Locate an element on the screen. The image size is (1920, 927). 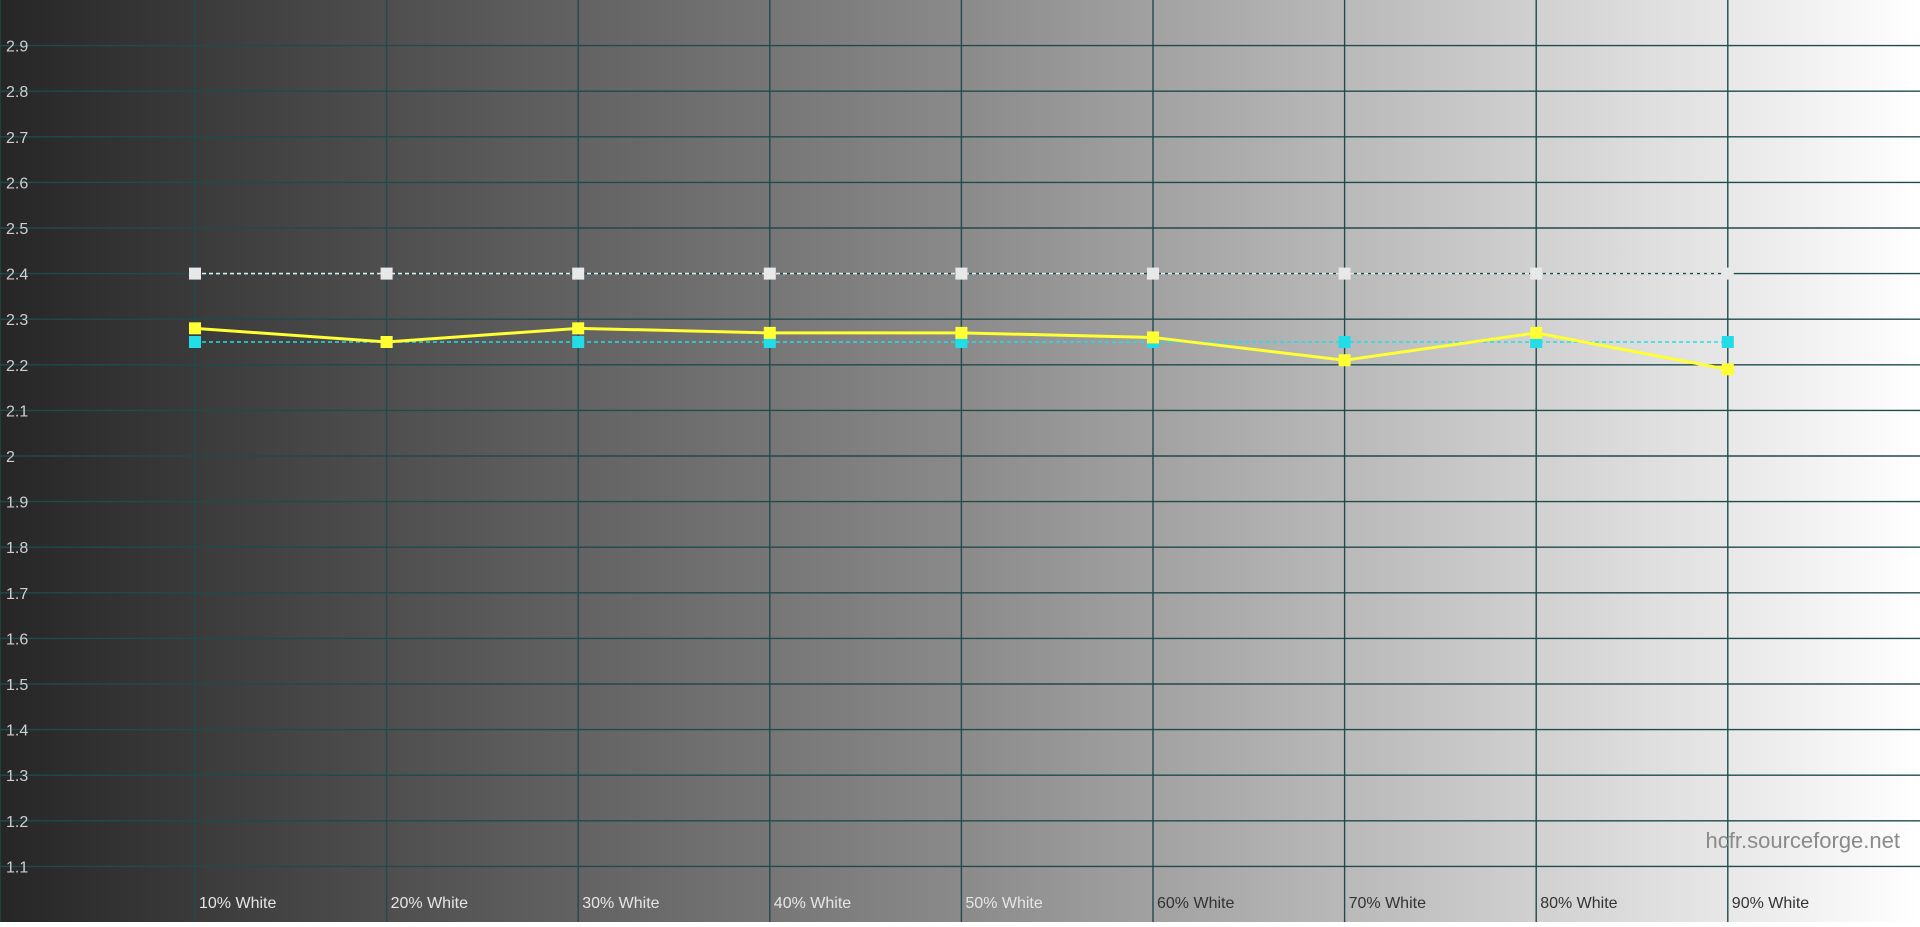
y-tick-label: 2.2 is located at coordinates (17, 366).